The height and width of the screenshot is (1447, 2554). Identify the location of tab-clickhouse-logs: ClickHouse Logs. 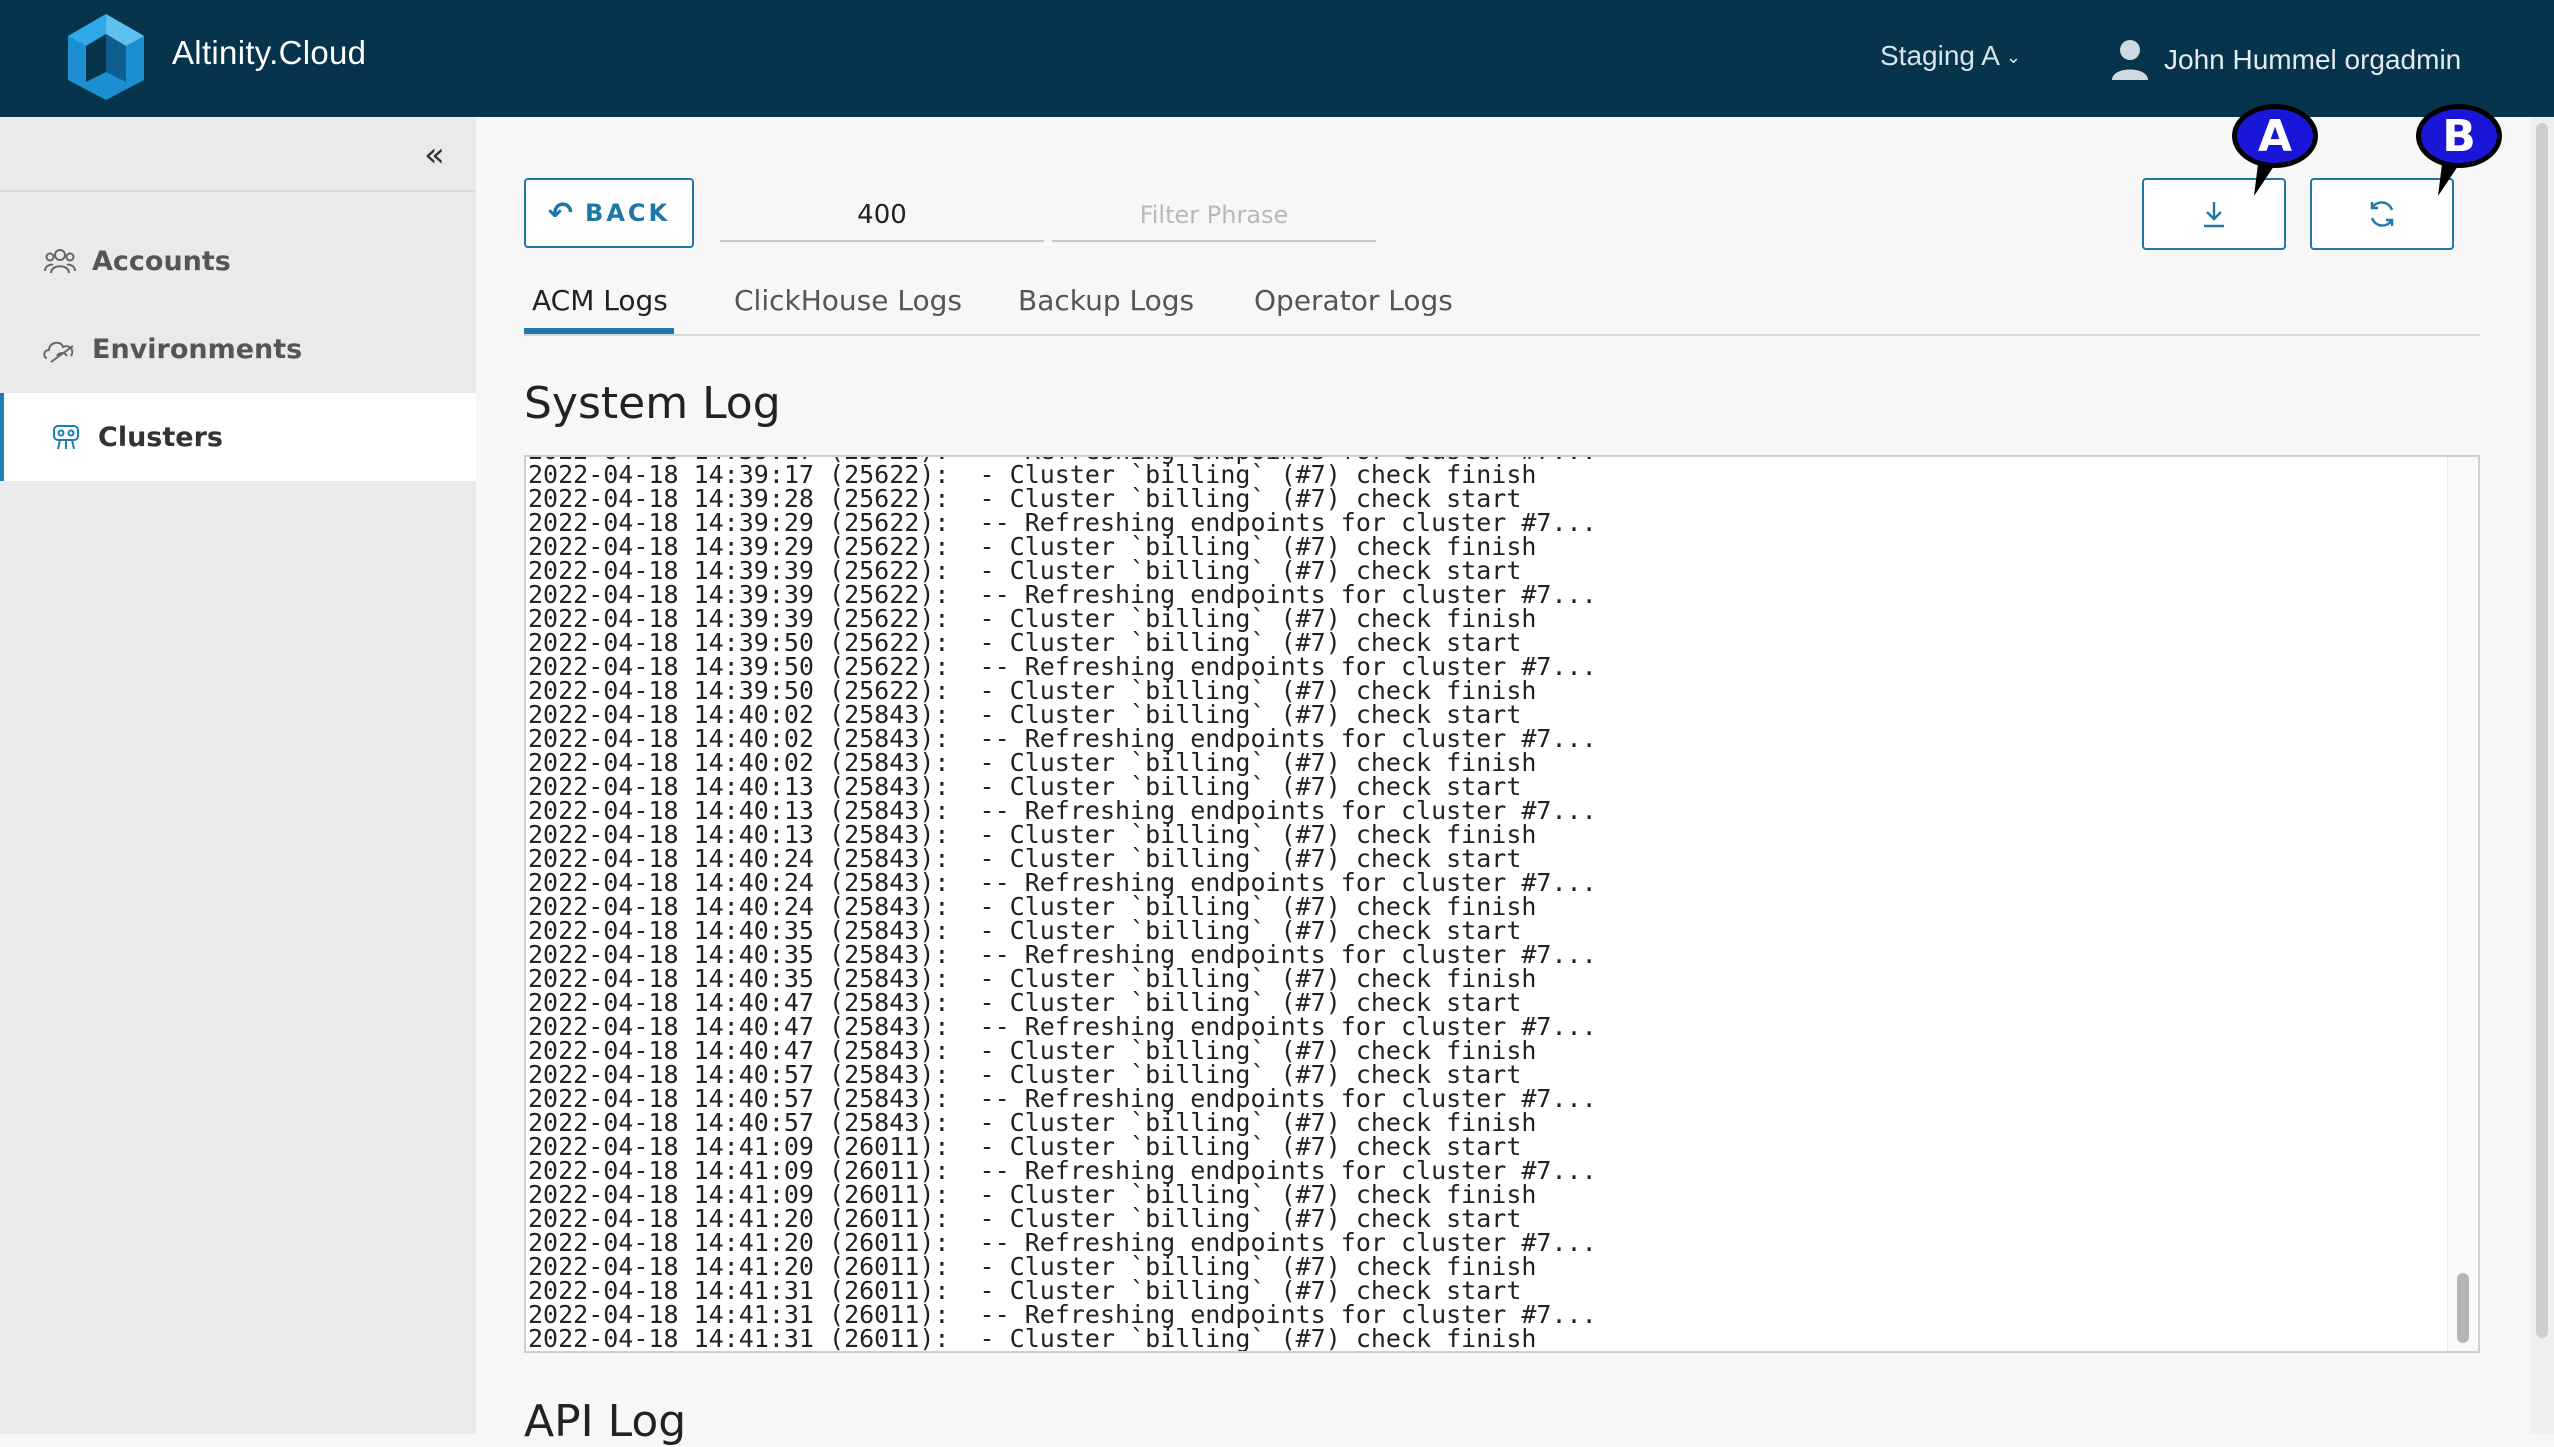
(848, 300).